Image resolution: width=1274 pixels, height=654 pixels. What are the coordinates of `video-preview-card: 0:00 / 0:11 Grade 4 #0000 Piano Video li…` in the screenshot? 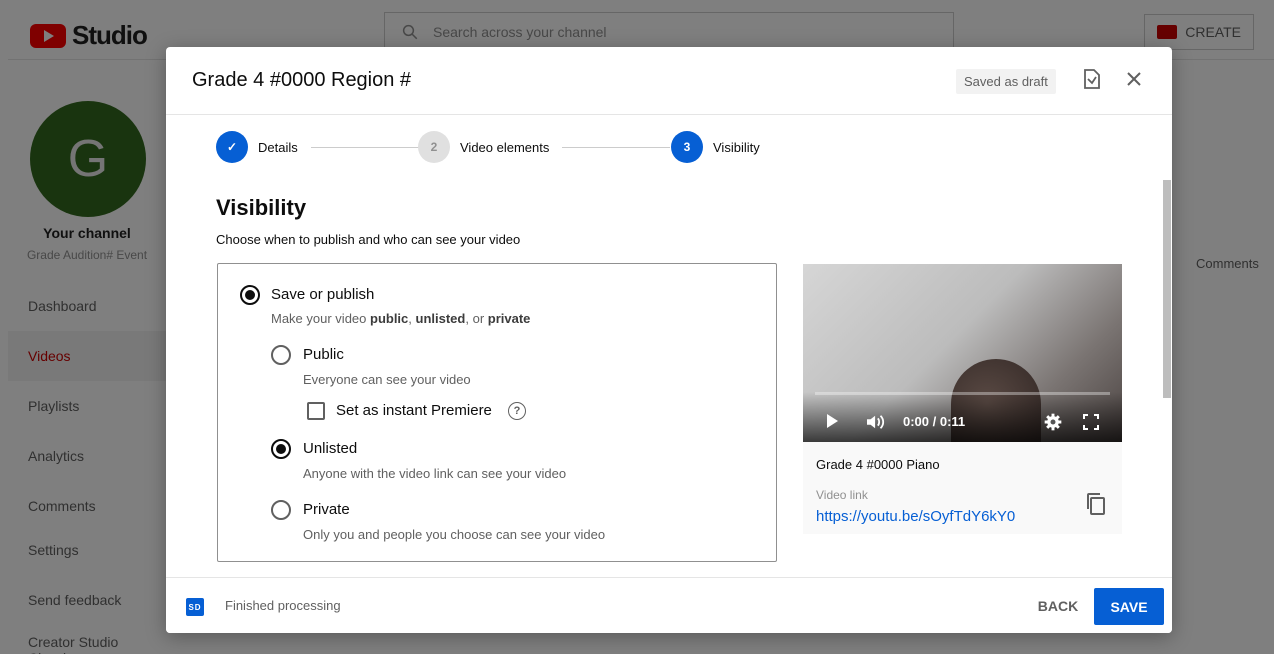 It's located at (962, 399).